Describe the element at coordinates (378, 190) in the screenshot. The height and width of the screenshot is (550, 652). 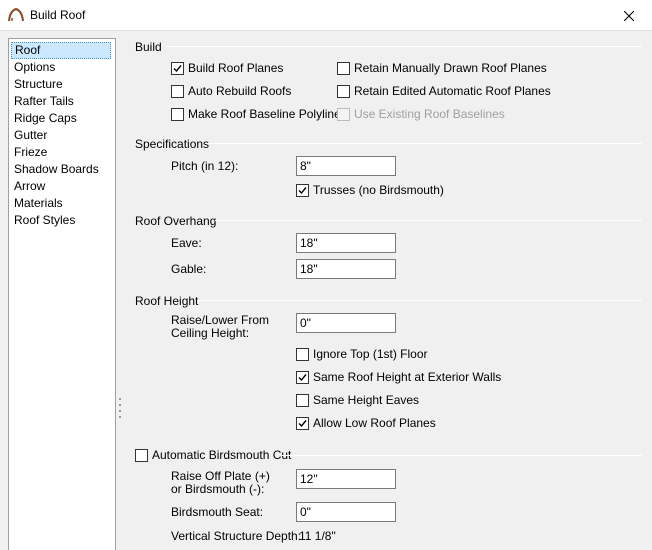
I see `checkbox-label: Trusses (no Birdsmouth)` at that location.